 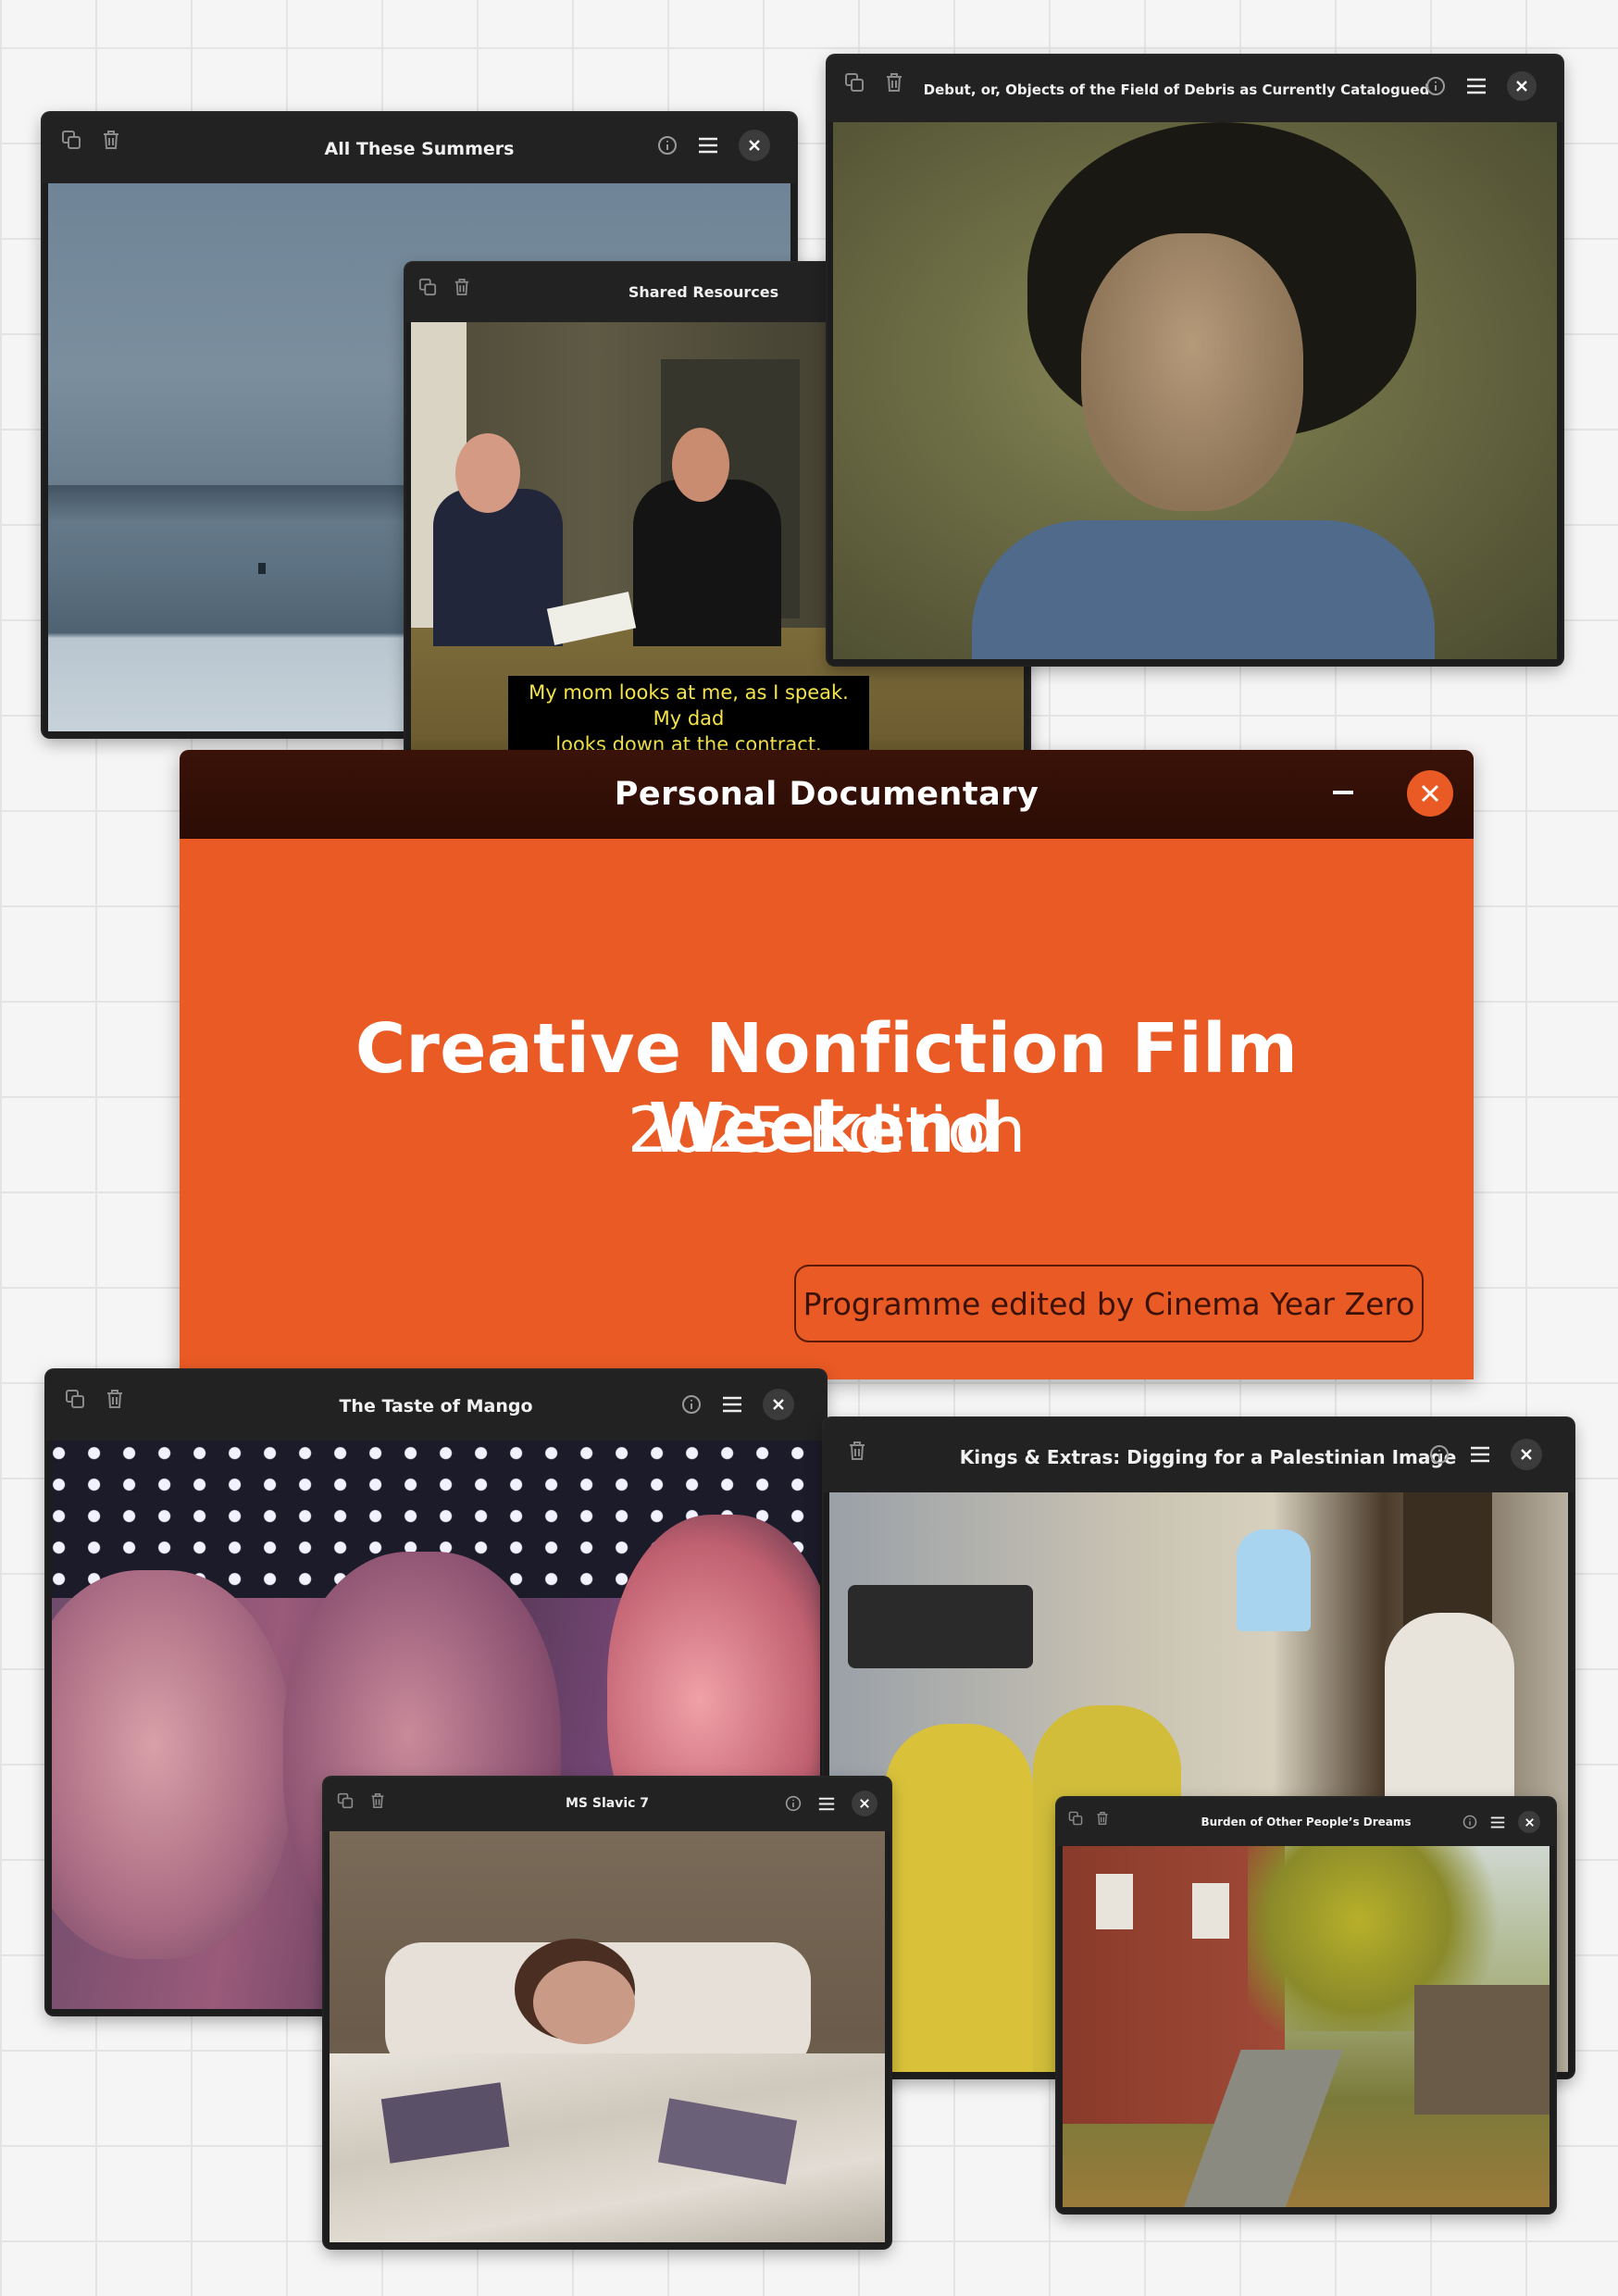 I want to click on main-window-title: Personal Documentary, so click(x=826, y=794).